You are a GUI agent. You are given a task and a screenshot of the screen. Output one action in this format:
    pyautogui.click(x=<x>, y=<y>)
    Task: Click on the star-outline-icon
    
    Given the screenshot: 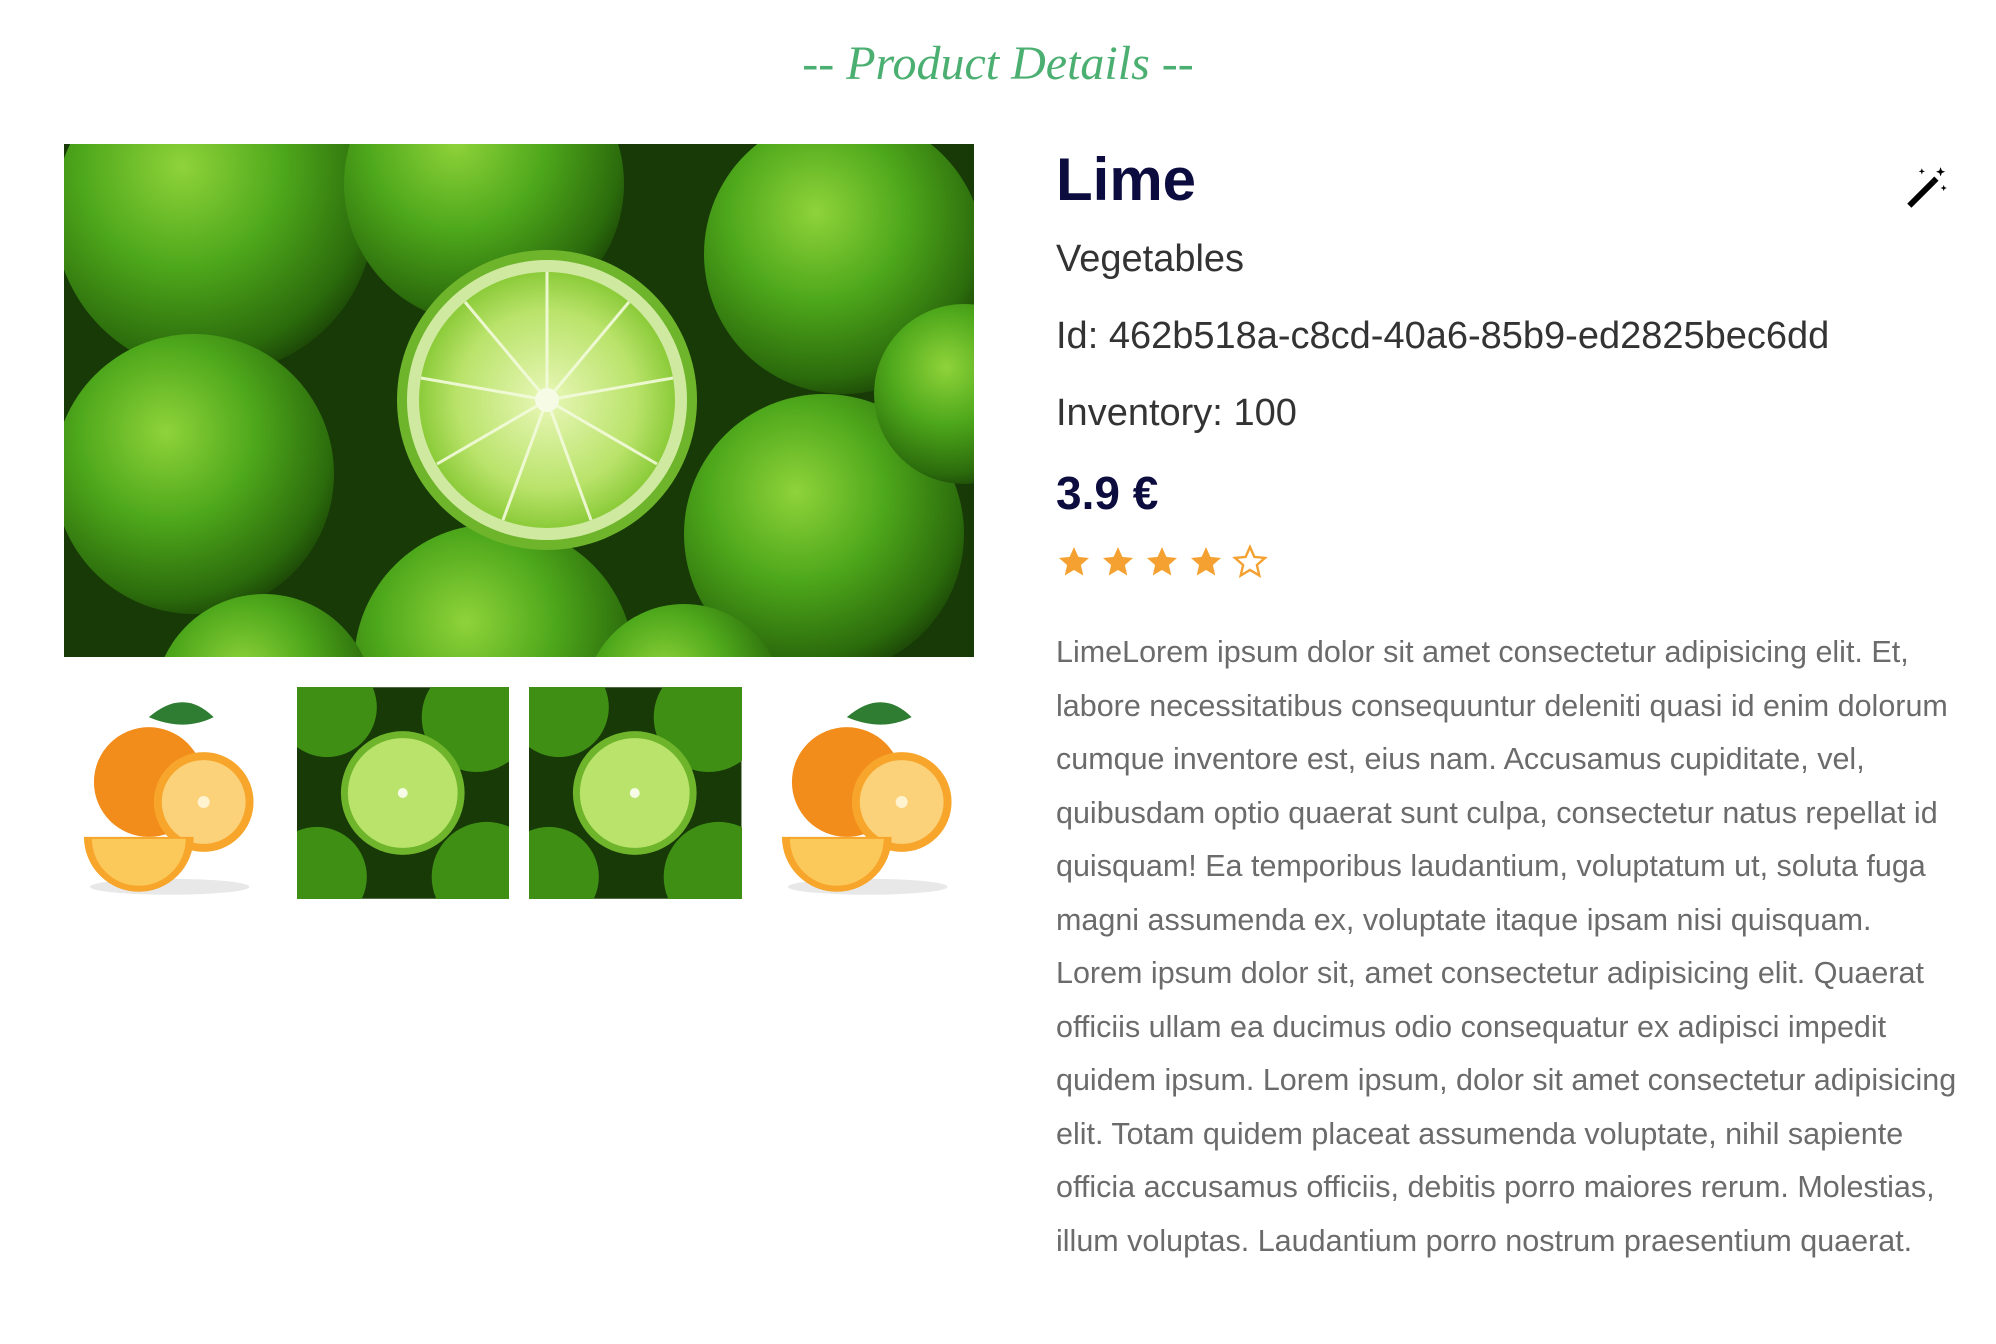 What is the action you would take?
    pyautogui.click(x=1250, y=561)
    